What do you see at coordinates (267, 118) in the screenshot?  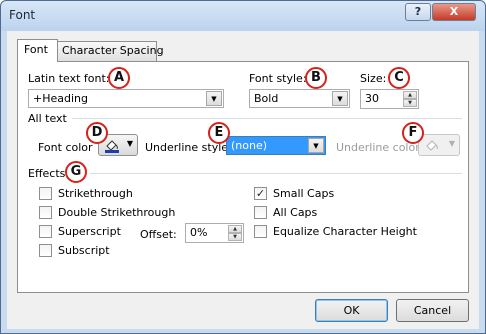 I see `all-text-divider` at bounding box center [267, 118].